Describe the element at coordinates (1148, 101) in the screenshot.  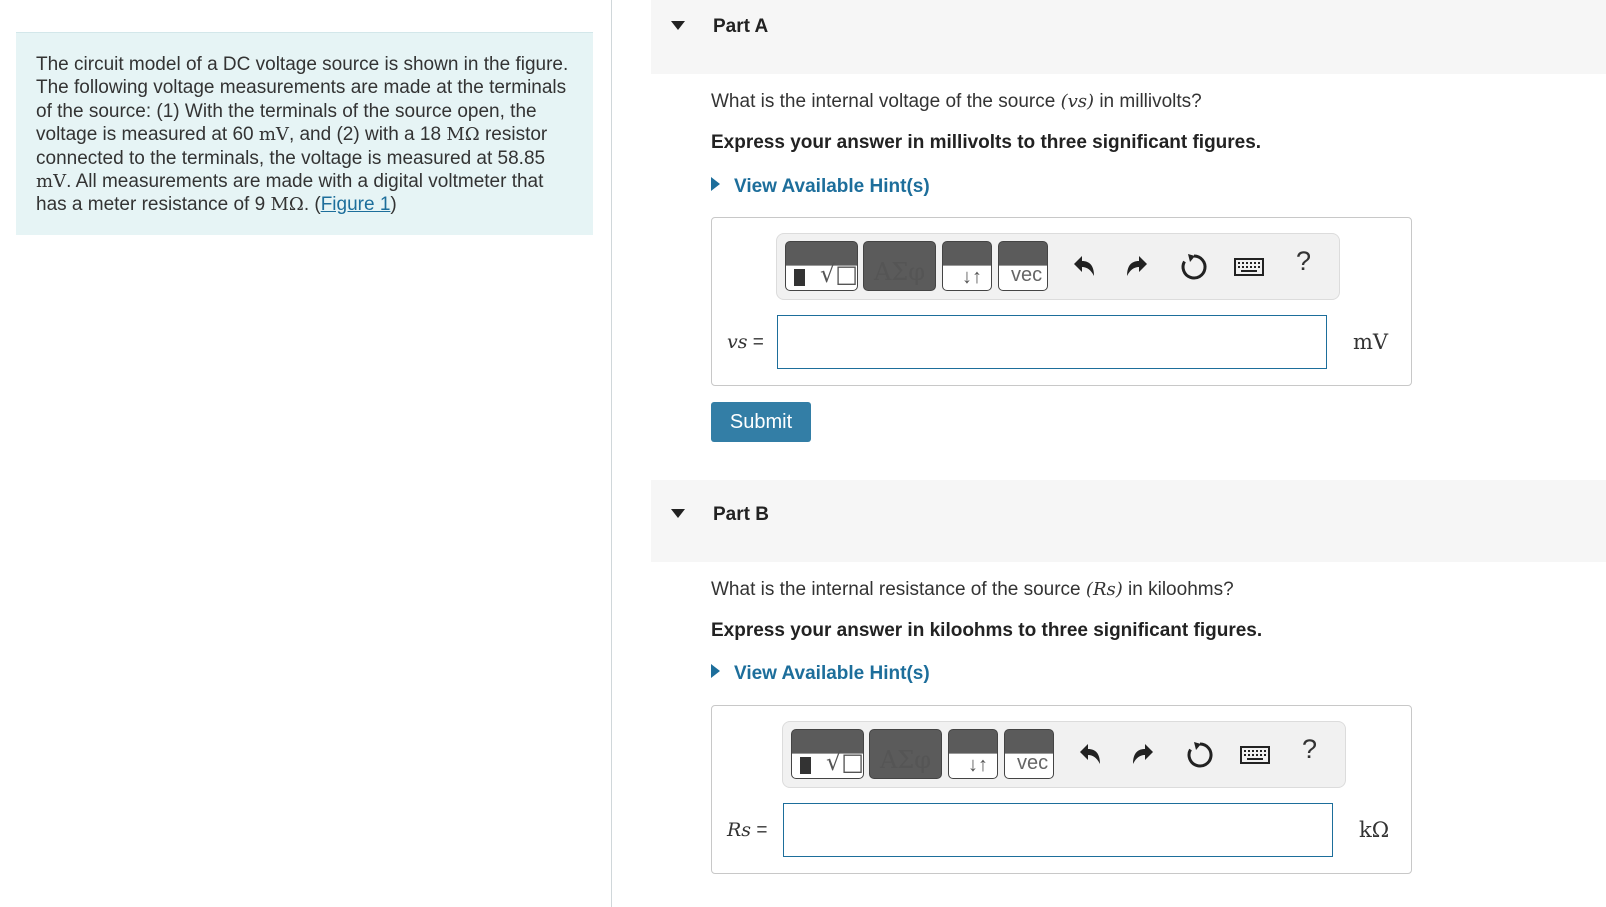
I see `question-text-end: in millivolts?` at that location.